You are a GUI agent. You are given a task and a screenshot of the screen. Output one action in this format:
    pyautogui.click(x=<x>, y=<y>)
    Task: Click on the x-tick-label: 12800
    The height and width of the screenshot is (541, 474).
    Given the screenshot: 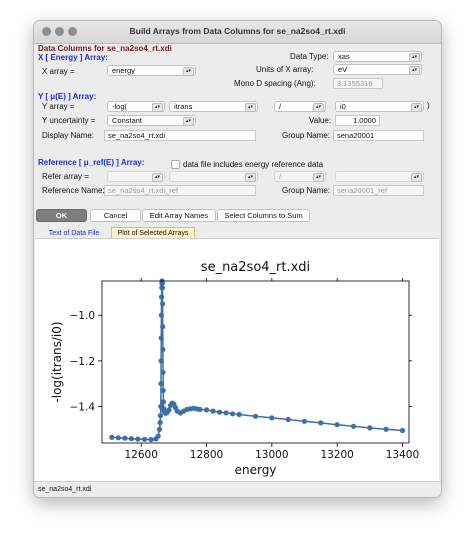 What is the action you would take?
    pyautogui.click(x=206, y=455)
    